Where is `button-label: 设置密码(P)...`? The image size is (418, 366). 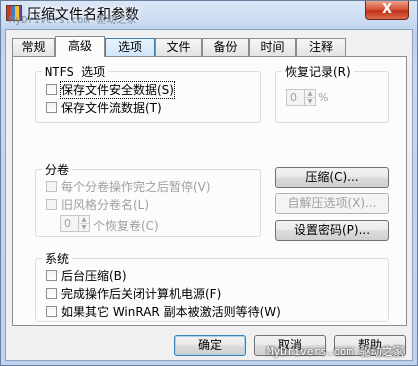 button-label: 设置密码(P)... is located at coordinates (332, 230).